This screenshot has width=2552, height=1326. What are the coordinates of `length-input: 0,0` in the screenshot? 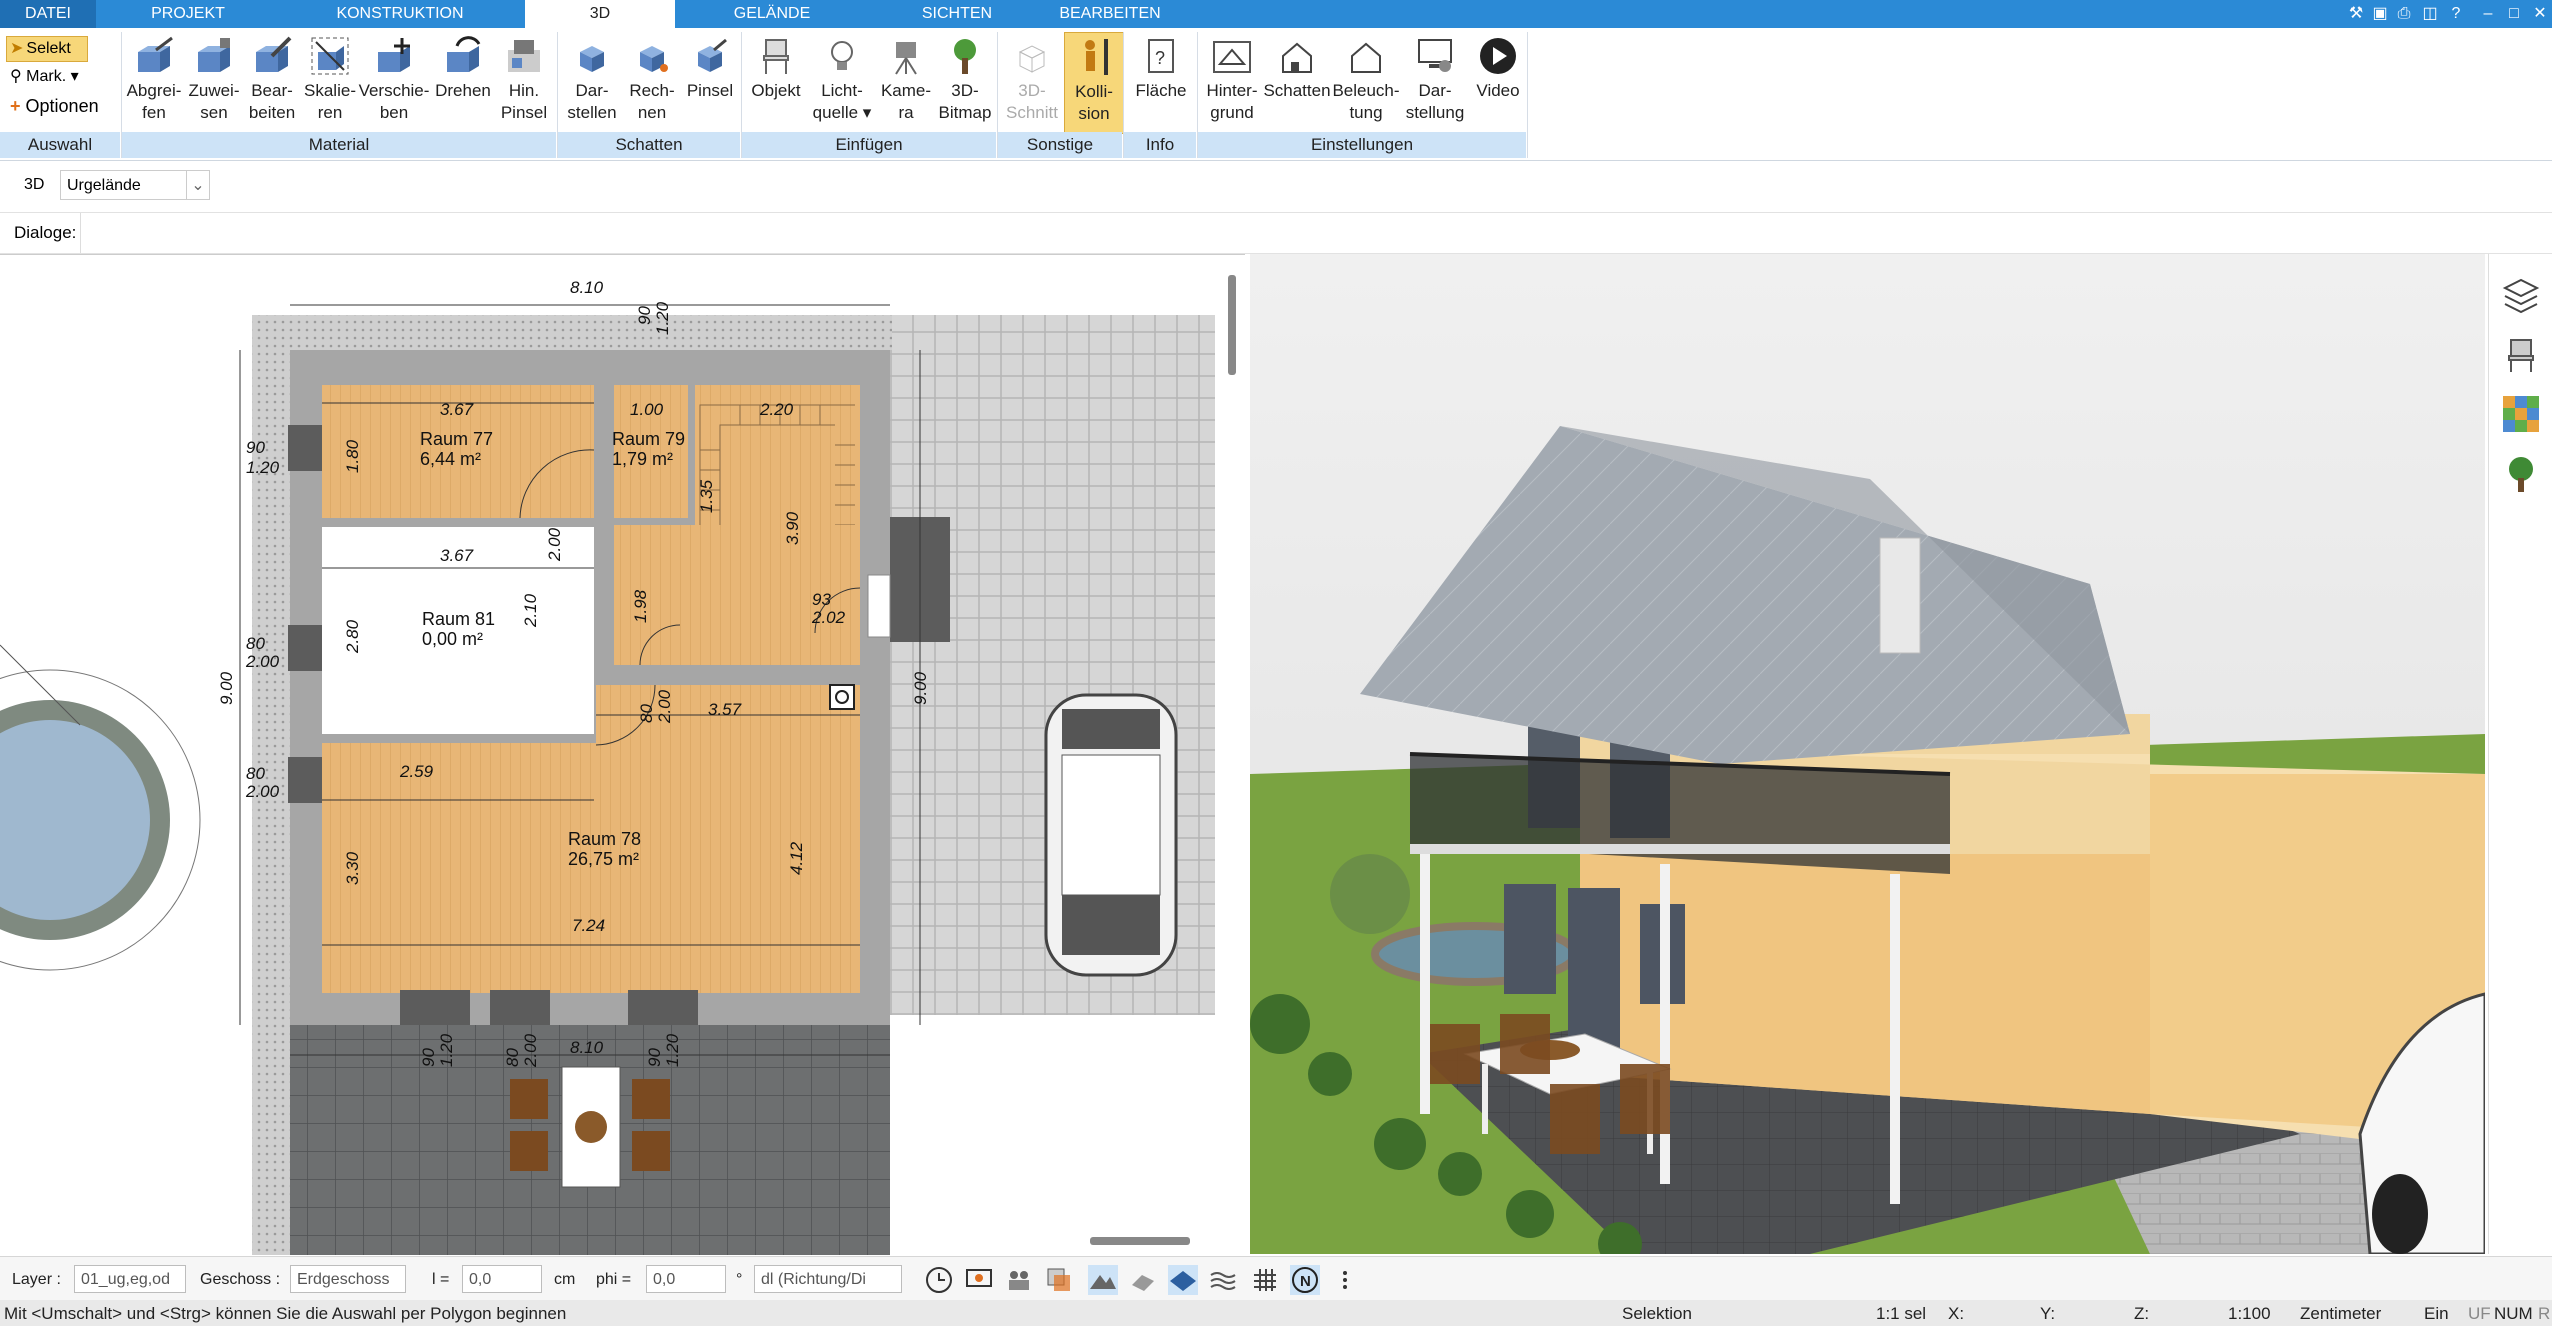 It's located at (502, 1279).